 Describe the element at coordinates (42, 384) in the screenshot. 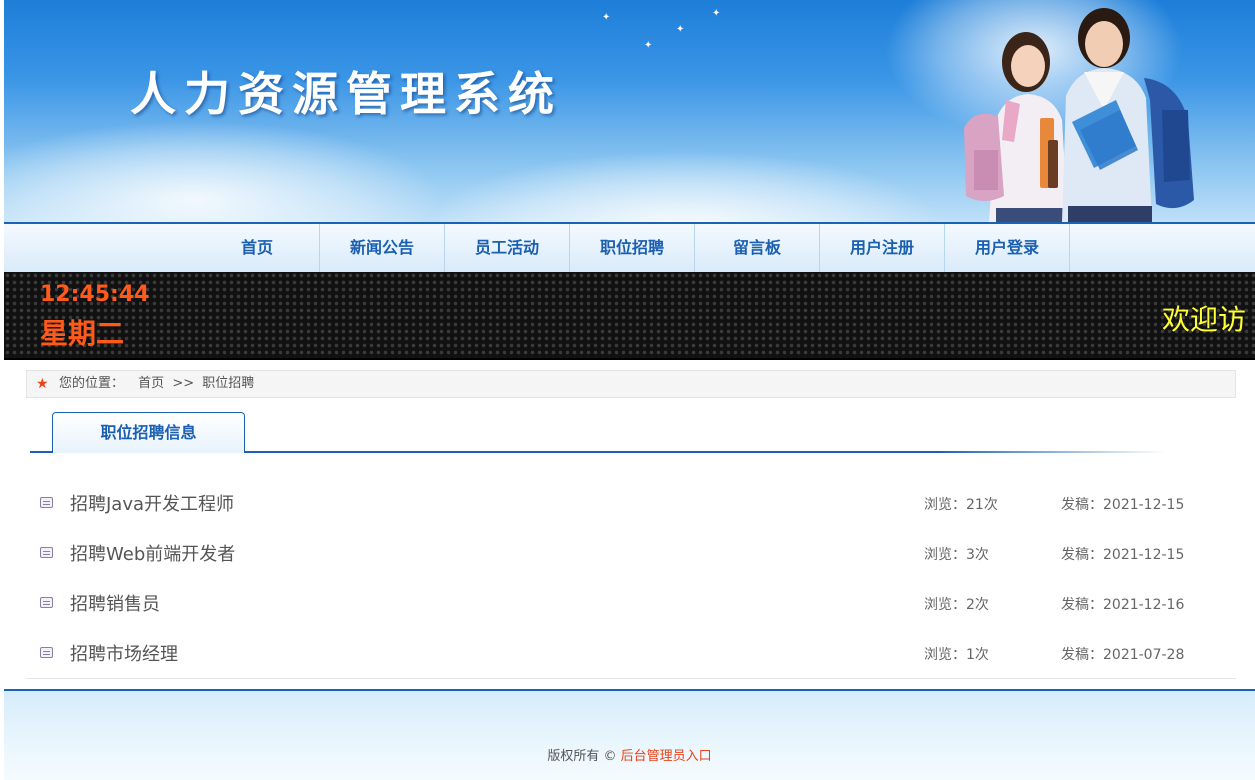

I see `star-icon: ★` at that location.